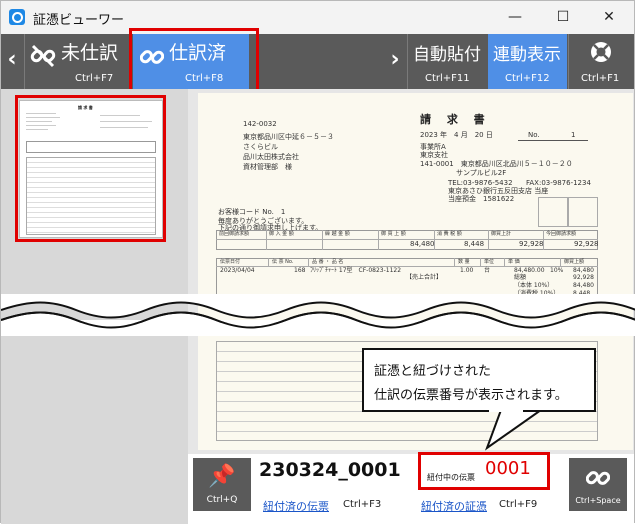  What do you see at coordinates (260, 124) in the screenshot?
I see `recipient-zip: 142-0032` at bounding box center [260, 124].